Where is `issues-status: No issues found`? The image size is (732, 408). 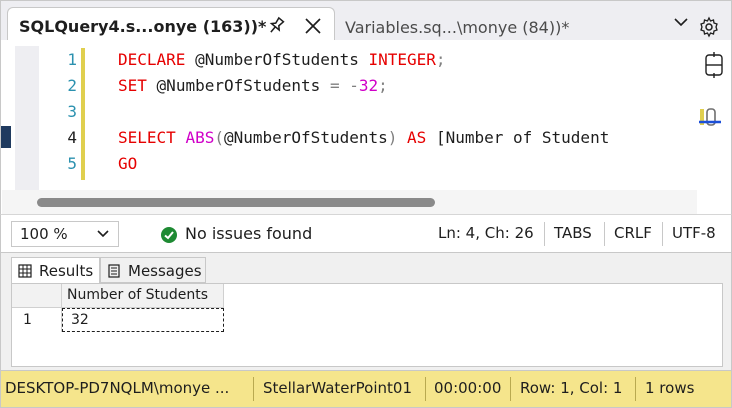 issues-status: No issues found is located at coordinates (248, 233).